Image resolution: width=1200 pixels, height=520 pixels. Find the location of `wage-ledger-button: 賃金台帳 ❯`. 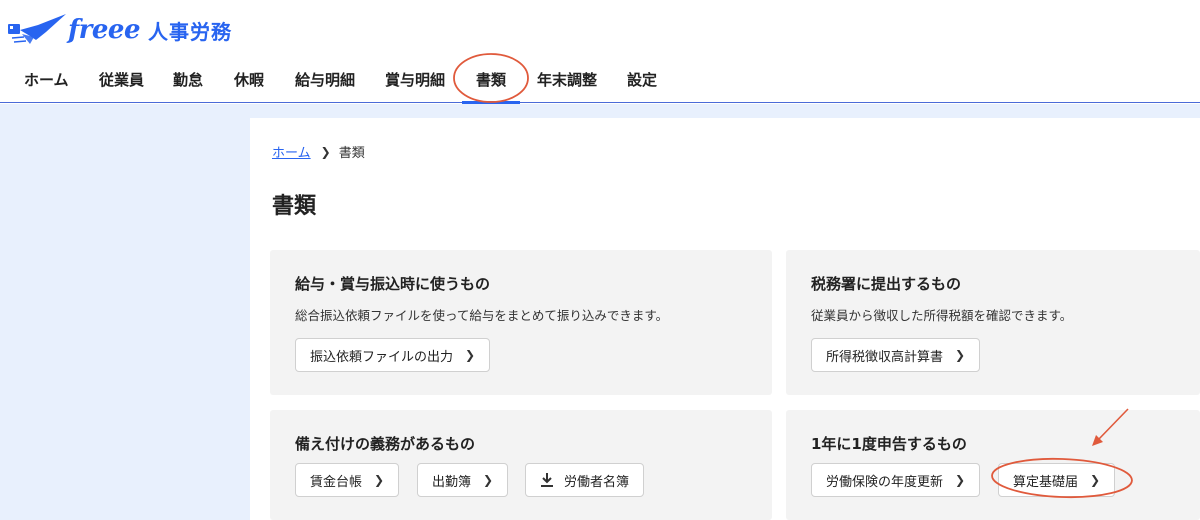

wage-ledger-button: 賃金台帳 ❯ is located at coordinates (347, 480).